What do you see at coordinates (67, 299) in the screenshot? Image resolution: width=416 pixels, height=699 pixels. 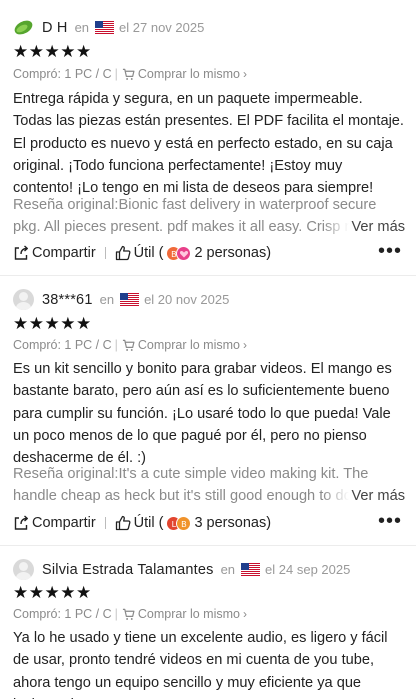 I see `reviewer-name: 38***61` at bounding box center [67, 299].